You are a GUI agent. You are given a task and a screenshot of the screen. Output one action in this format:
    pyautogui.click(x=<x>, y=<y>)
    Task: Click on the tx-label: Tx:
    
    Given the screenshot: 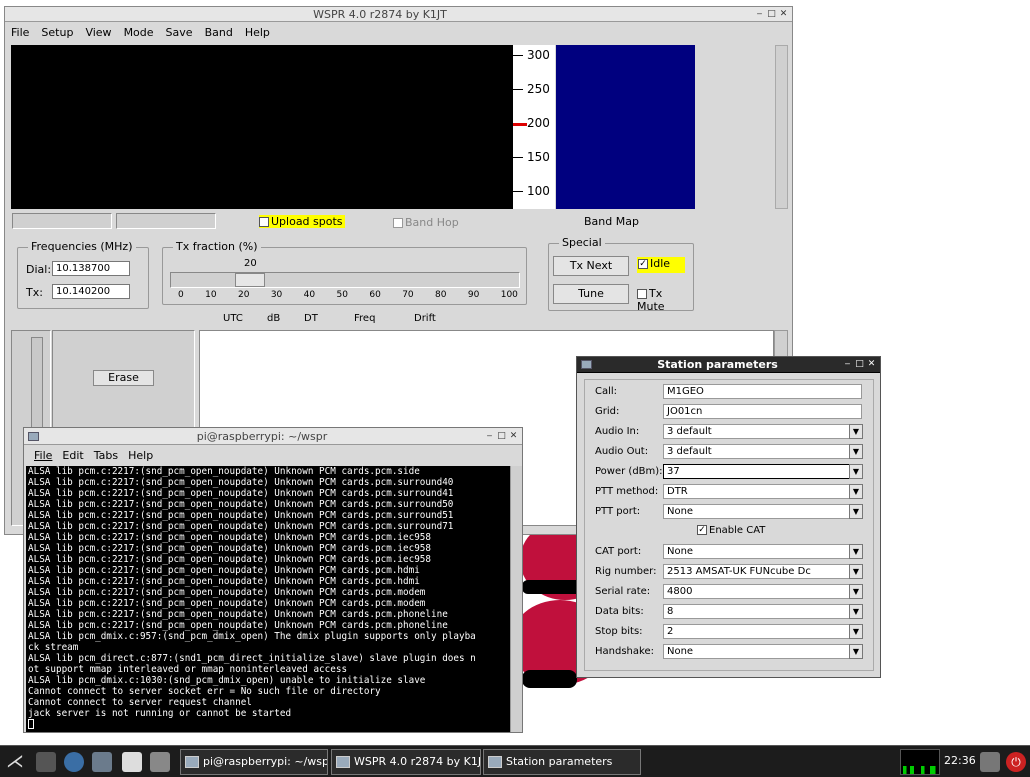 What is the action you would take?
    pyautogui.click(x=34, y=292)
    